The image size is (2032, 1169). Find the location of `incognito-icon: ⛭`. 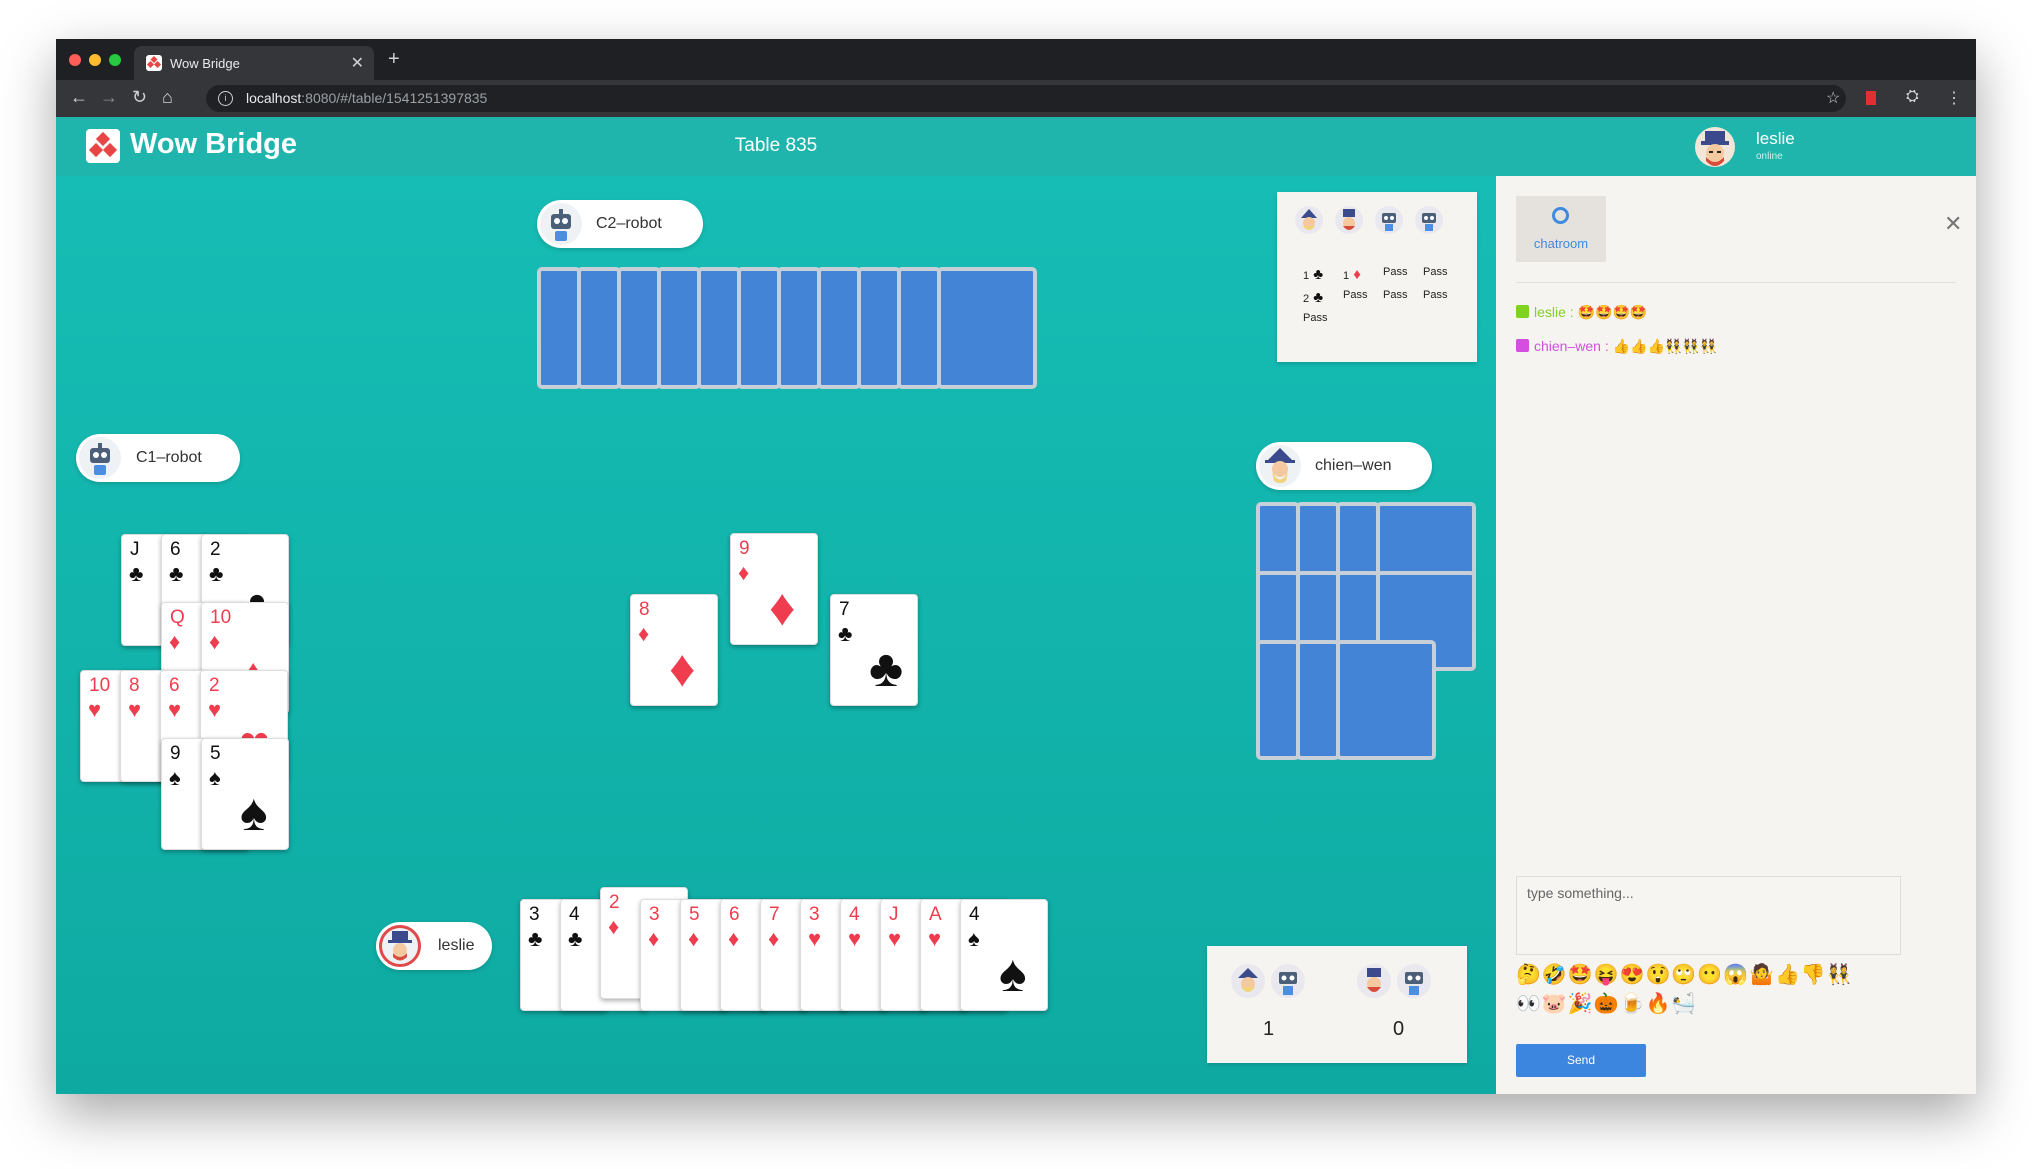

incognito-icon: ⛭ is located at coordinates (1912, 97).